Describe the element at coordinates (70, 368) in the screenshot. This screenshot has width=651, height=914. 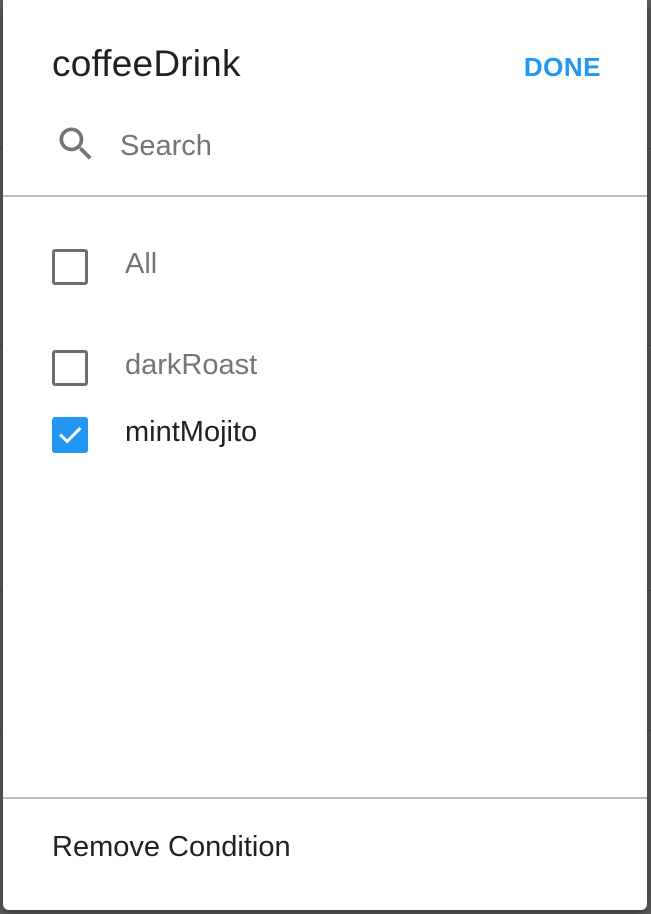
I see `option-dark-roast-checkbox` at that location.